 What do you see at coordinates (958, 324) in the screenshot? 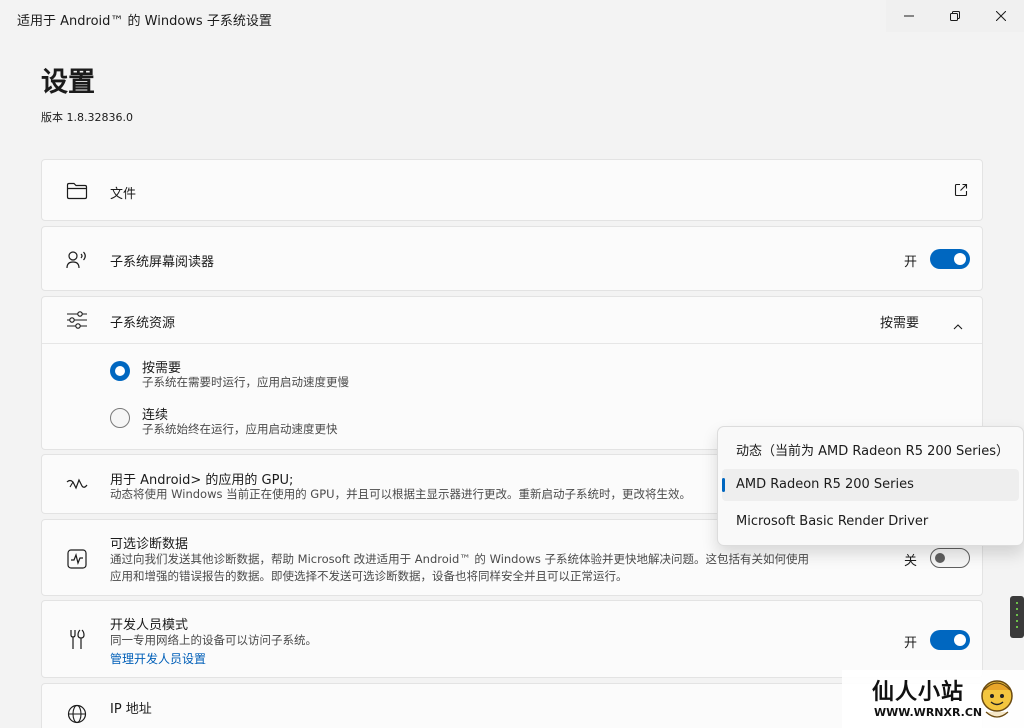
I see `chevron-up-icon` at bounding box center [958, 324].